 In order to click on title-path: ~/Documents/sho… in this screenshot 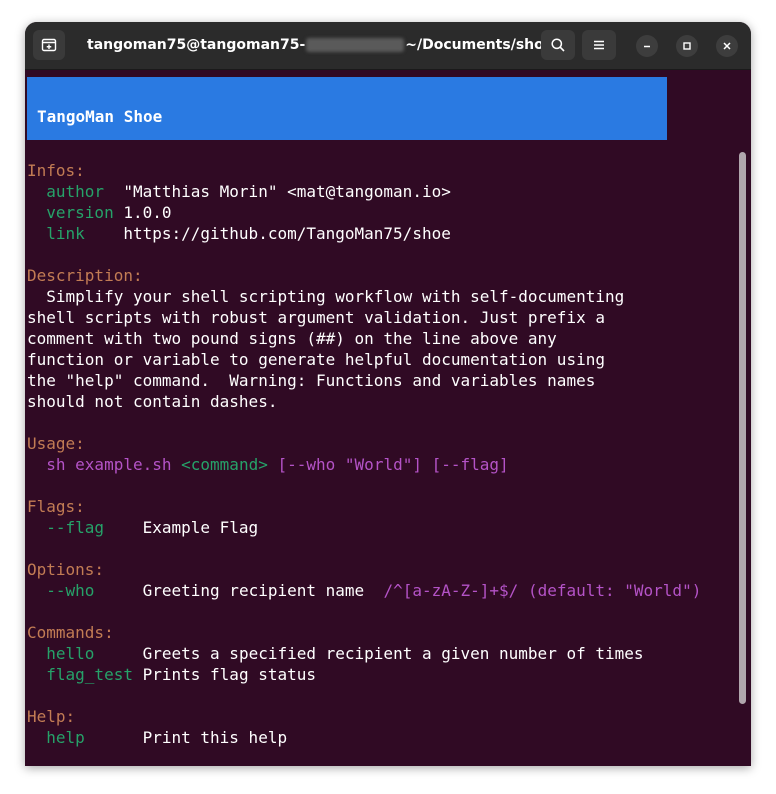, I will do `click(481, 45)`.